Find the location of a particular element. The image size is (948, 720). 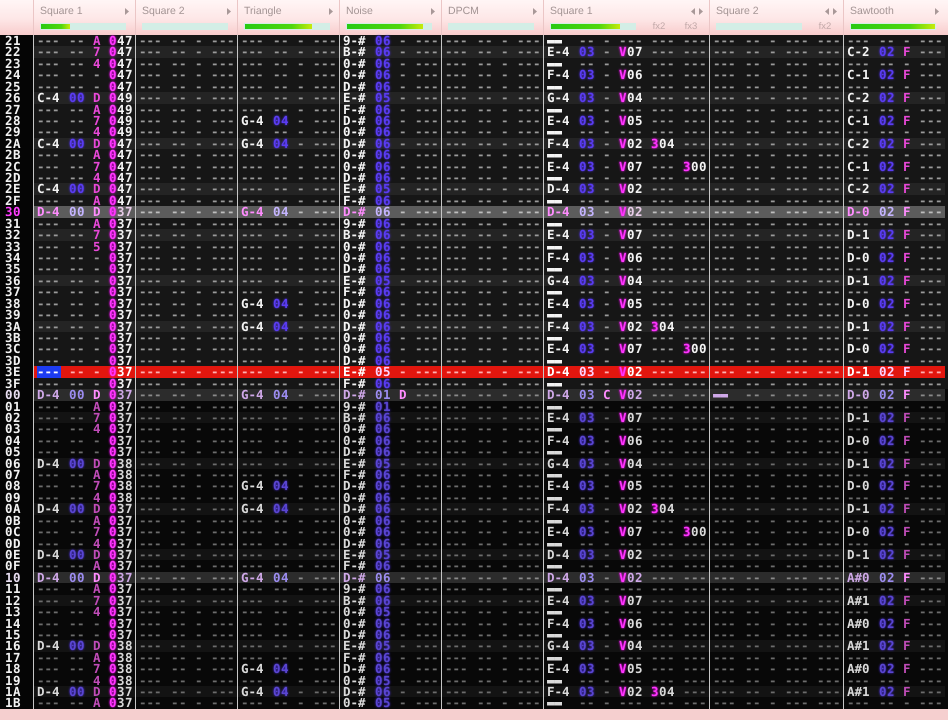

pattern-cell: --- -- 7 037 is located at coordinates (85, 418).